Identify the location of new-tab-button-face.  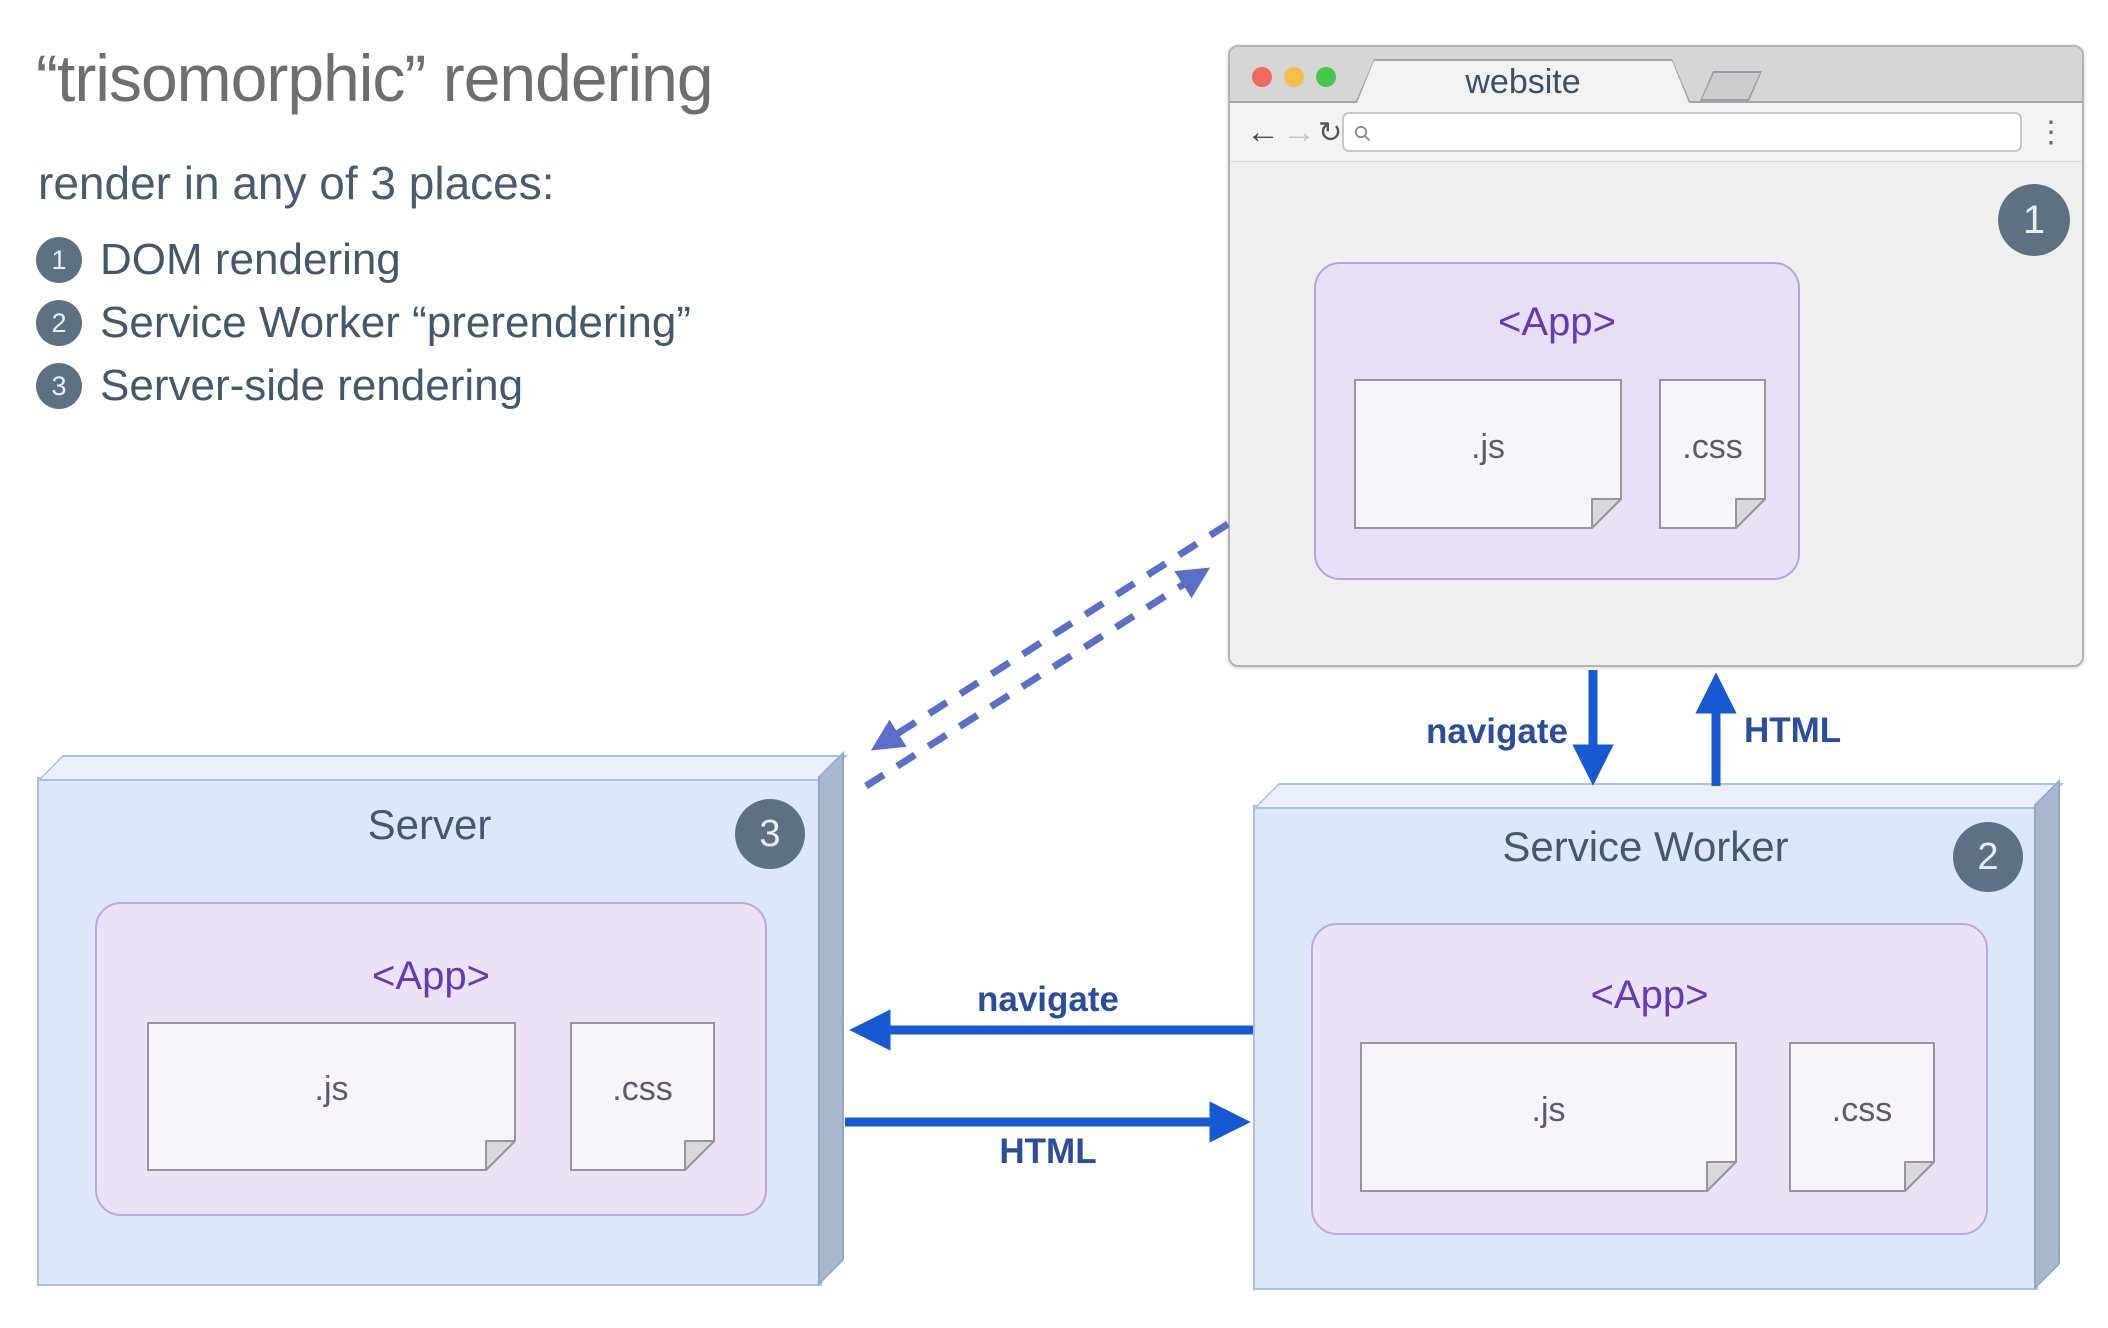
(1731, 86).